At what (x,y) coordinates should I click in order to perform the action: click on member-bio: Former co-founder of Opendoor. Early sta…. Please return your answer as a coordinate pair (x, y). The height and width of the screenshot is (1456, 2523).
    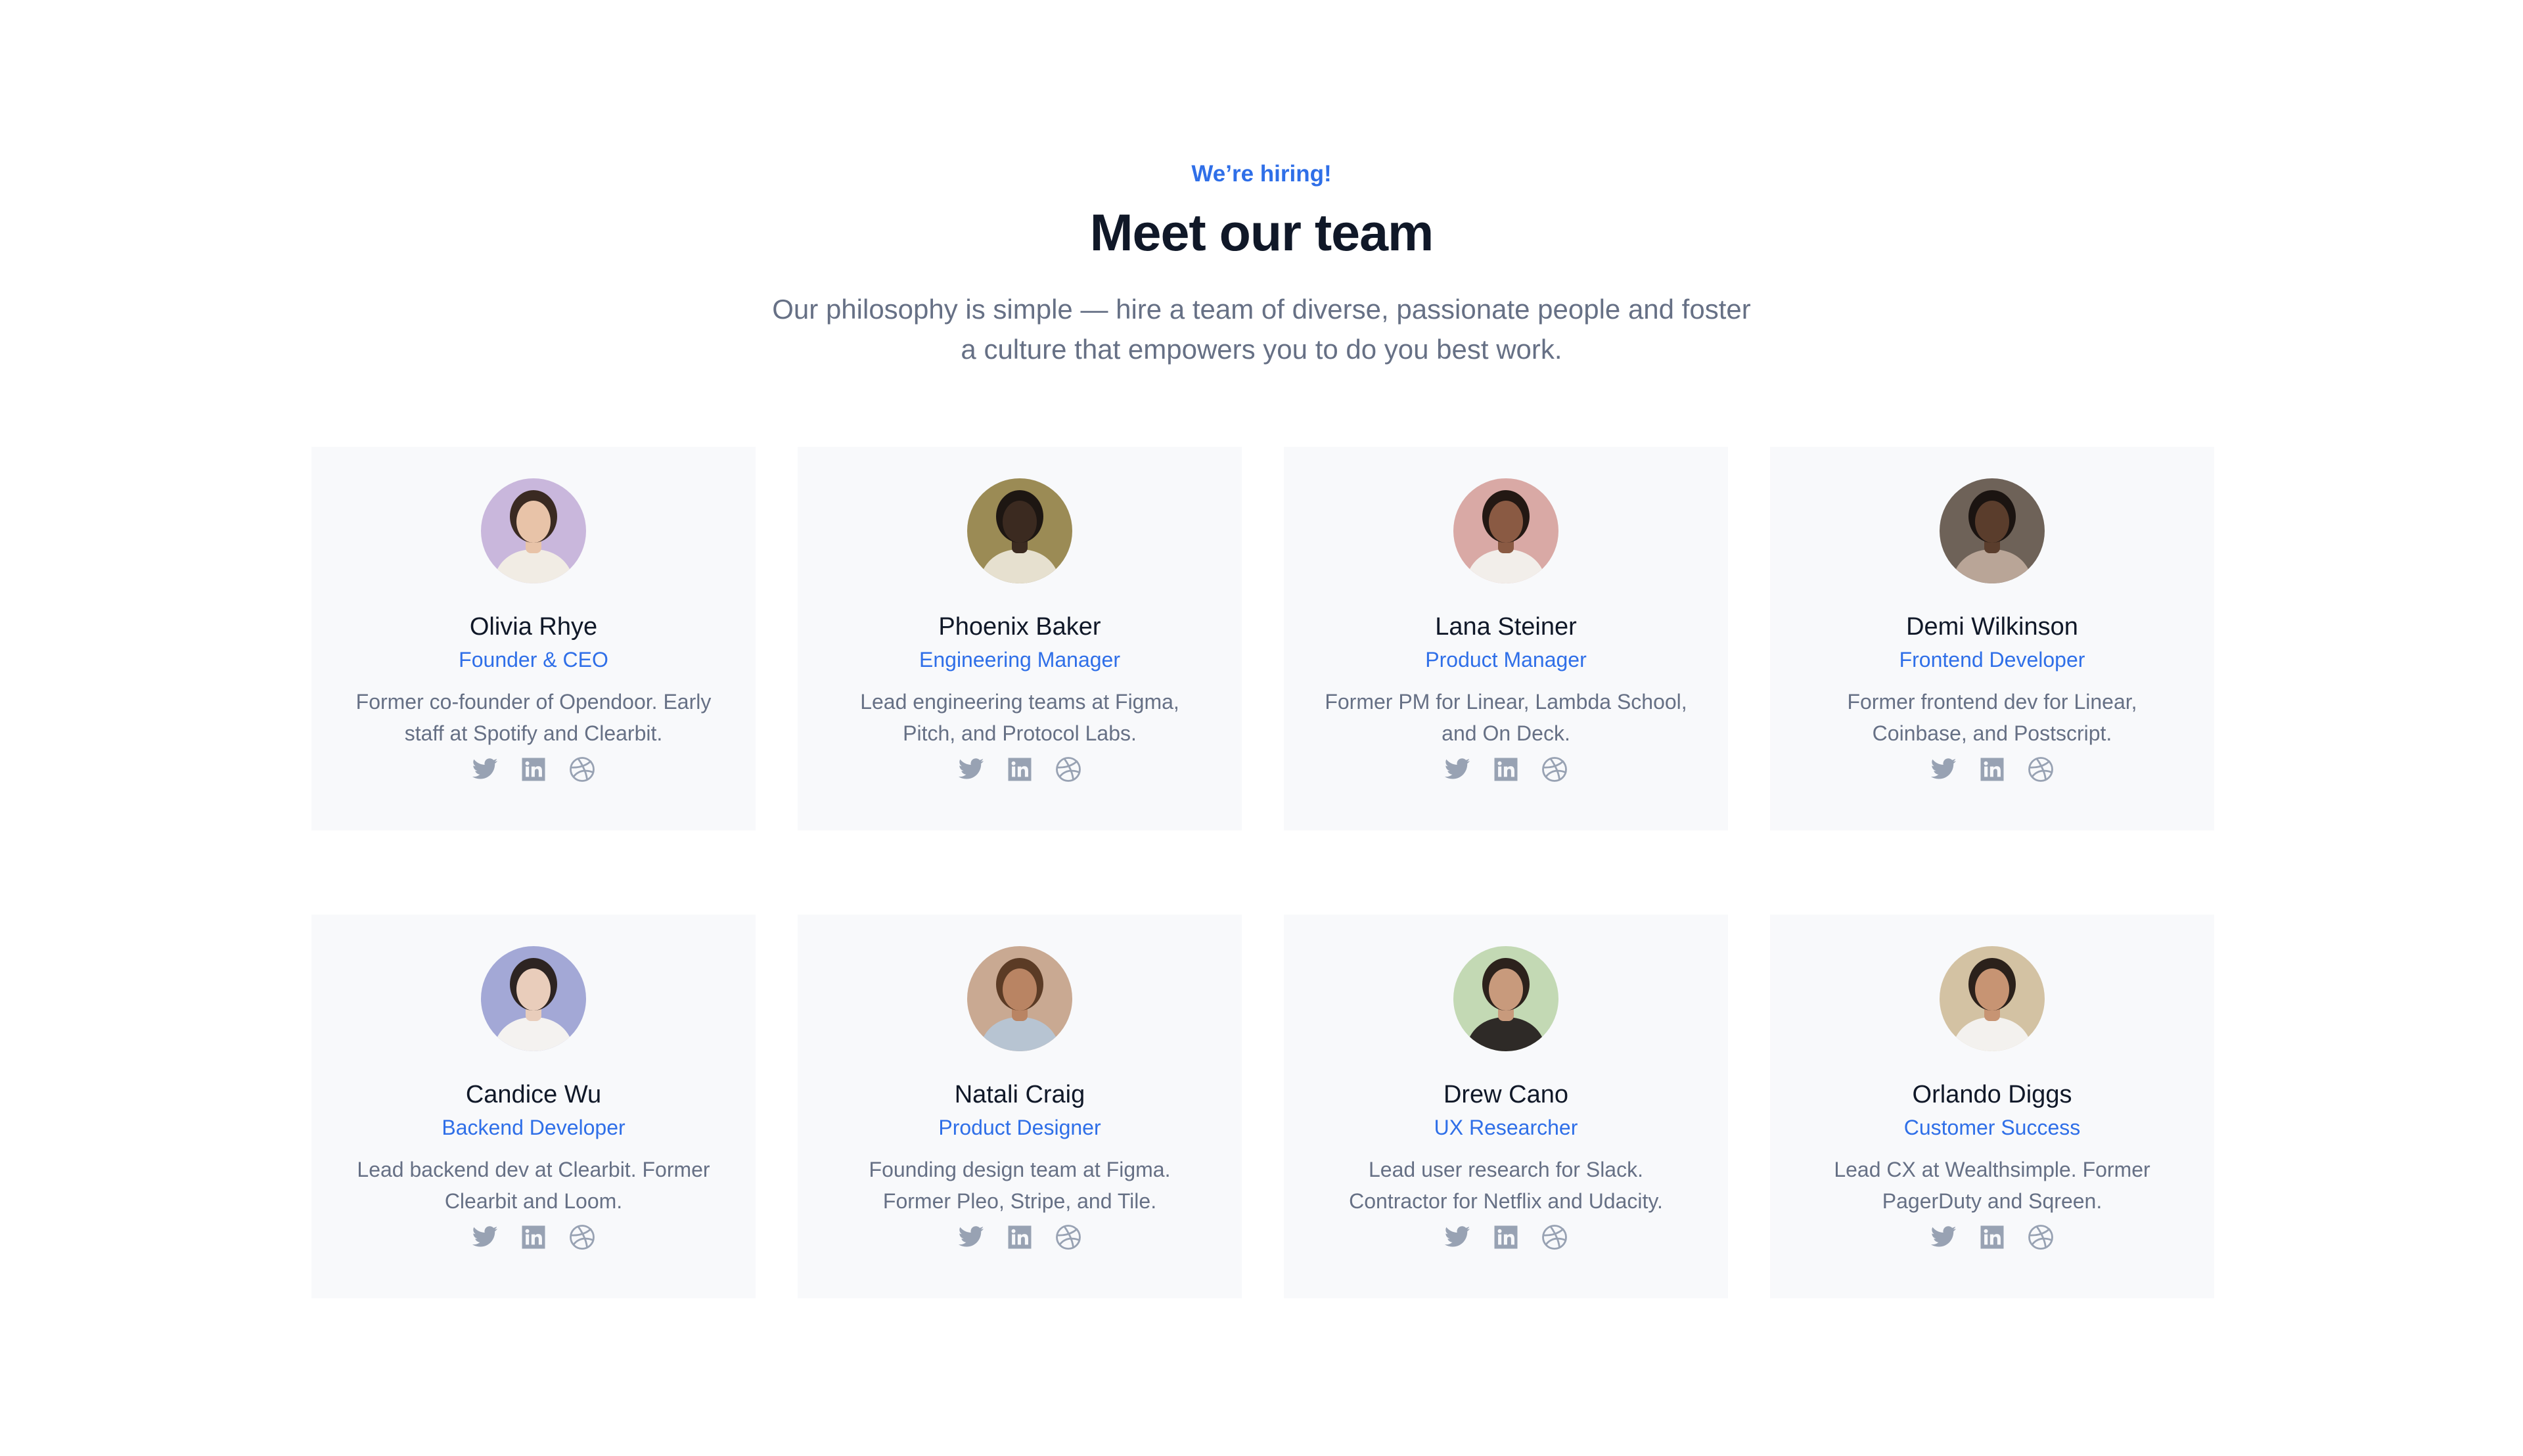
    Looking at the image, I should click on (533, 717).